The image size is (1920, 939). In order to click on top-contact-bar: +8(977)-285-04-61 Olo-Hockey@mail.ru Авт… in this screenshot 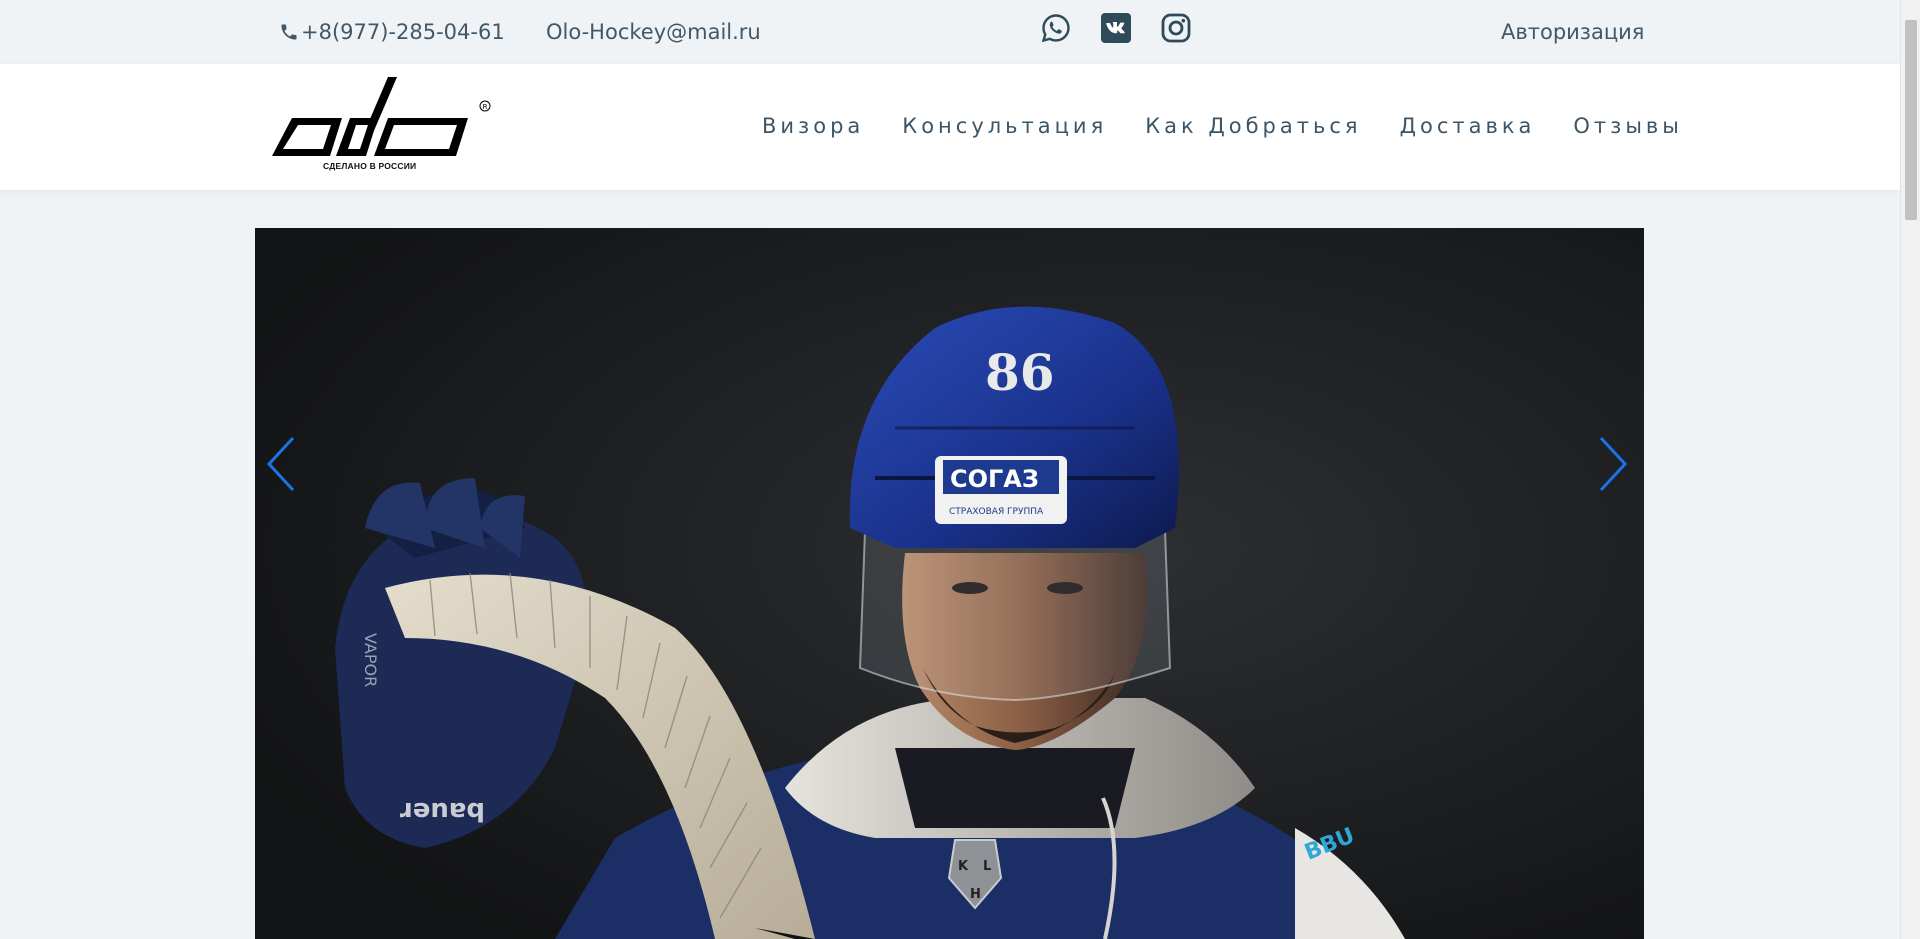, I will do `click(950, 32)`.